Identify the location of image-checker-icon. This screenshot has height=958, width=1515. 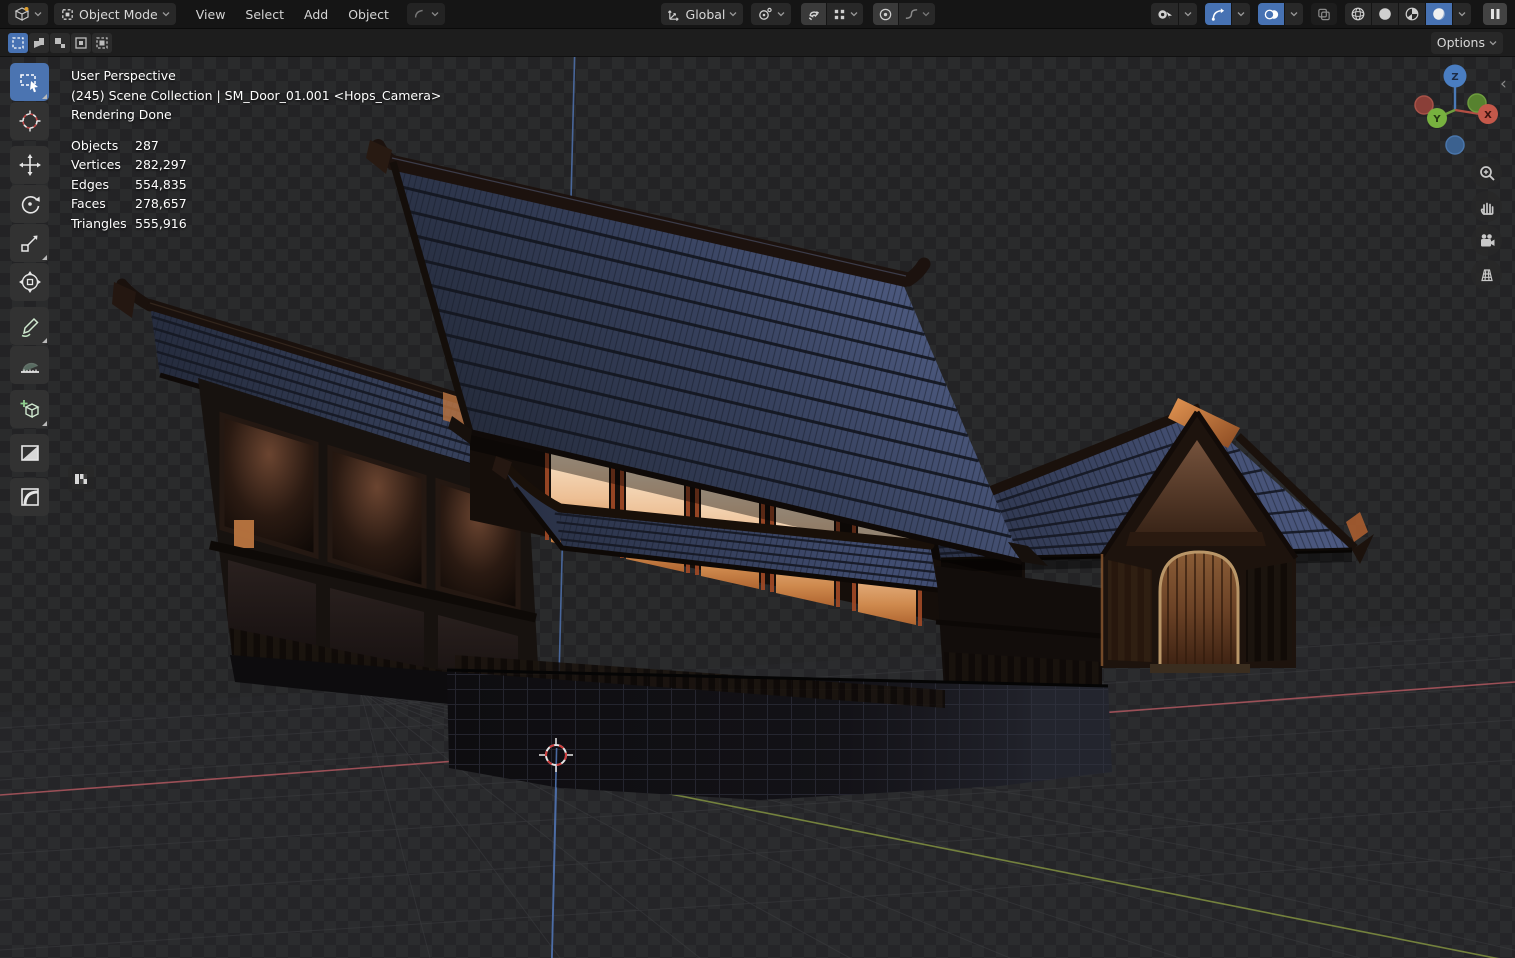
(81, 479).